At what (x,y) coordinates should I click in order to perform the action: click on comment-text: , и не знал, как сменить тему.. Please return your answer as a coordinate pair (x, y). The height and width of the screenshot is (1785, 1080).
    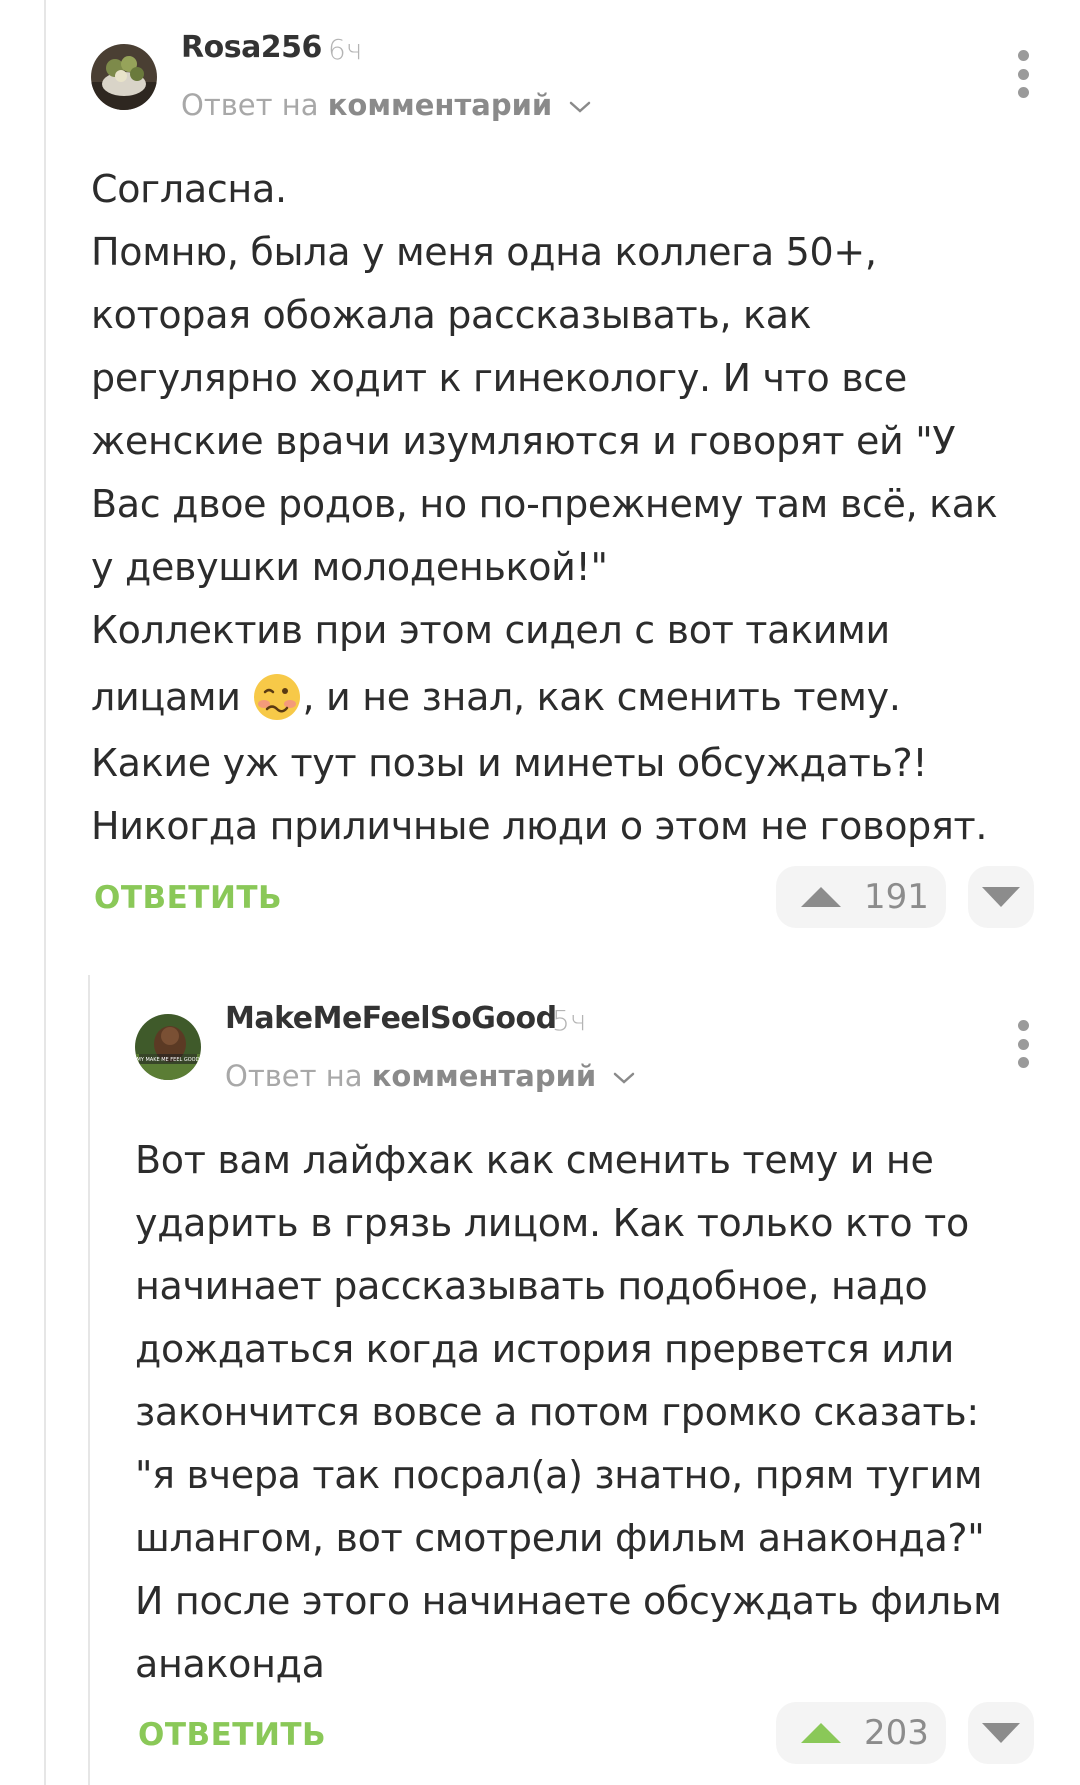
    Looking at the image, I should click on (601, 697).